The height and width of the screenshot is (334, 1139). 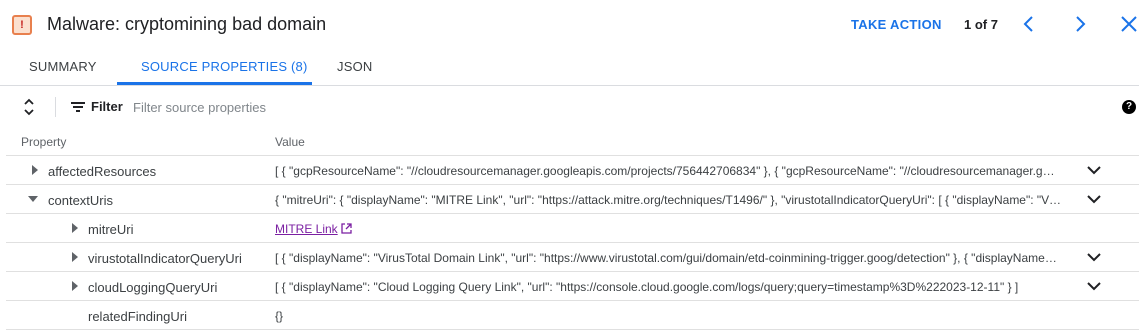 What do you see at coordinates (111, 229) in the screenshot?
I see `property-name: mitreUri` at bounding box center [111, 229].